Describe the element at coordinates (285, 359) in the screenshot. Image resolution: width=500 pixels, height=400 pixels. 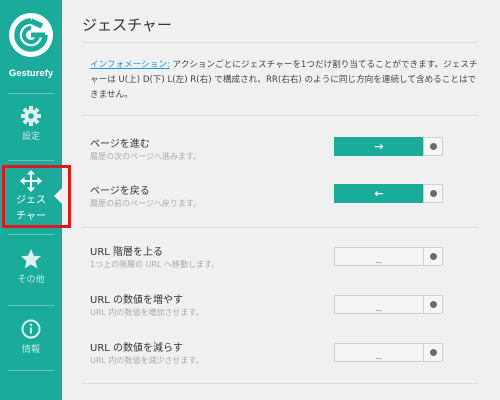
I see `gesture-row-url-decrement: URL の数値を減らす URL 内の数値を減少させます。 _` at that location.